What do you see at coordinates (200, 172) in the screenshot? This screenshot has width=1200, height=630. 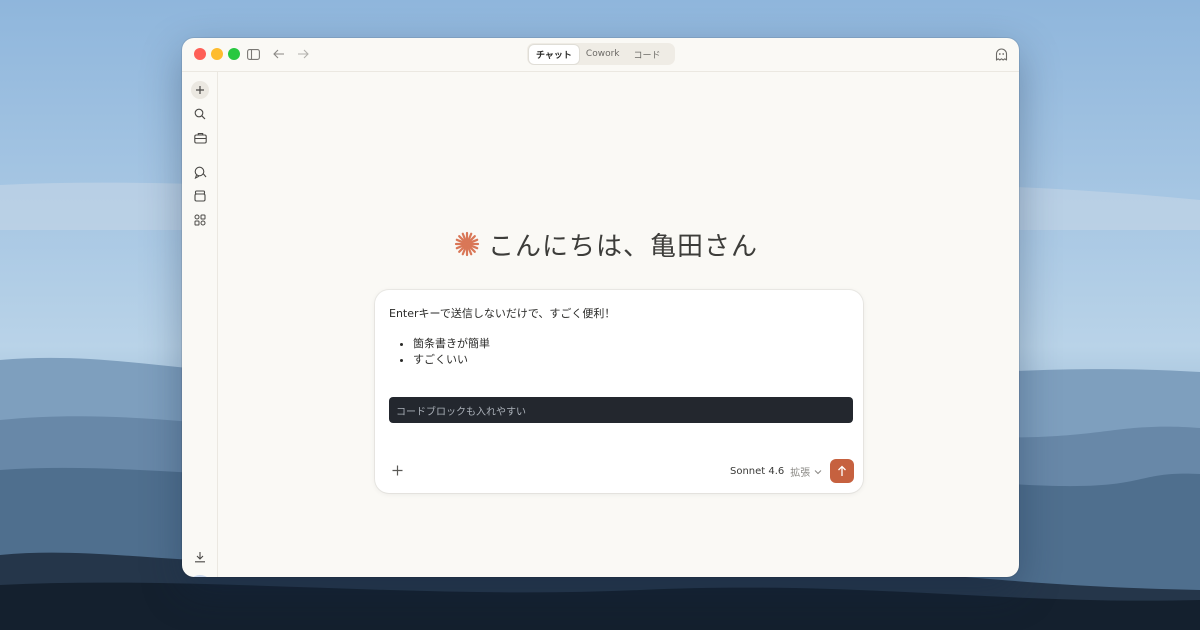 I see `chat-bubbles-icon` at bounding box center [200, 172].